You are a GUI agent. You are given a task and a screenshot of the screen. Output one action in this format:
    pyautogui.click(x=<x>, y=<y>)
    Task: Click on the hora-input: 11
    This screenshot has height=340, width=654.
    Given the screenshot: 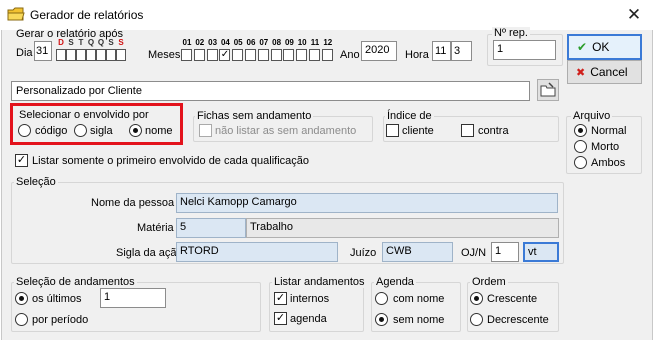 What is the action you would take?
    pyautogui.click(x=441, y=51)
    